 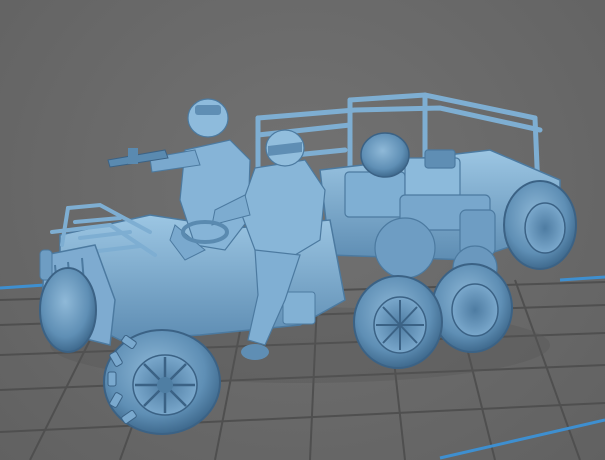 What do you see at coordinates (540, 225) in the screenshot?
I see `rear-wheel-right` at bounding box center [540, 225].